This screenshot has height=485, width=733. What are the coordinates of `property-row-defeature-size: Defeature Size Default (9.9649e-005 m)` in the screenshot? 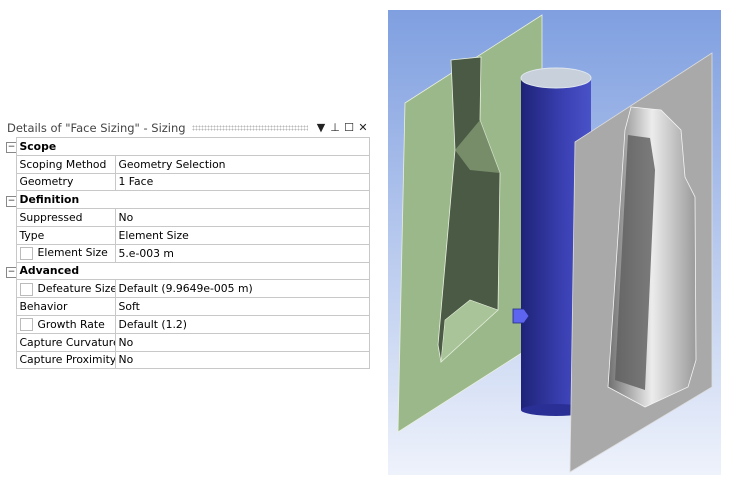 It's located at (187, 289).